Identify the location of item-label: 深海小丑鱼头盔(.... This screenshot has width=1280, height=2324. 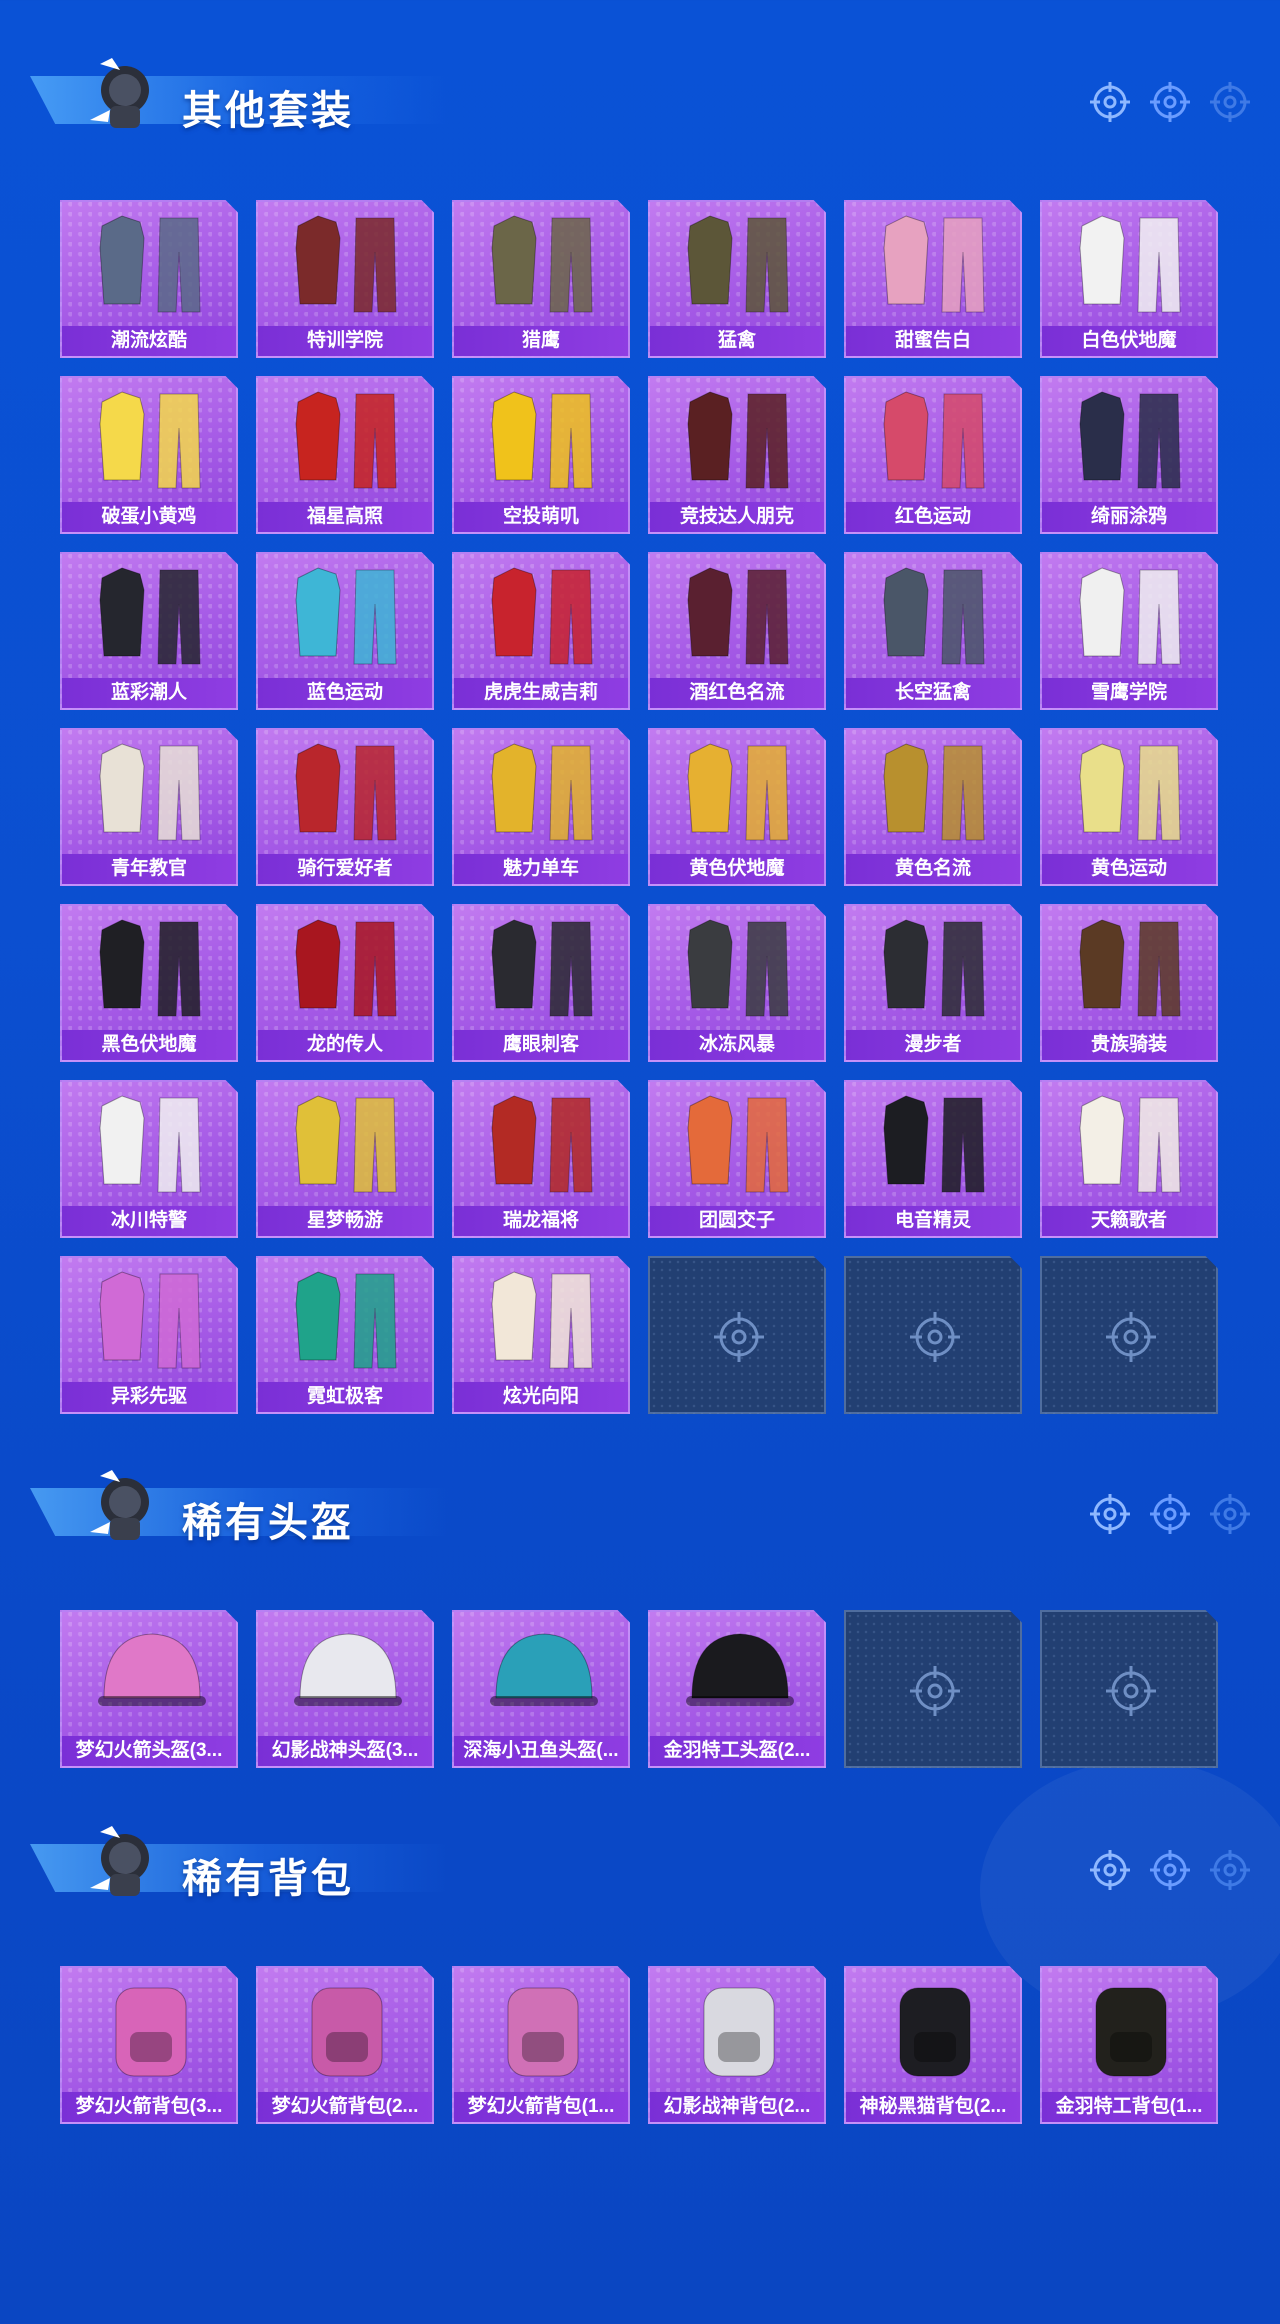
(541, 1751).